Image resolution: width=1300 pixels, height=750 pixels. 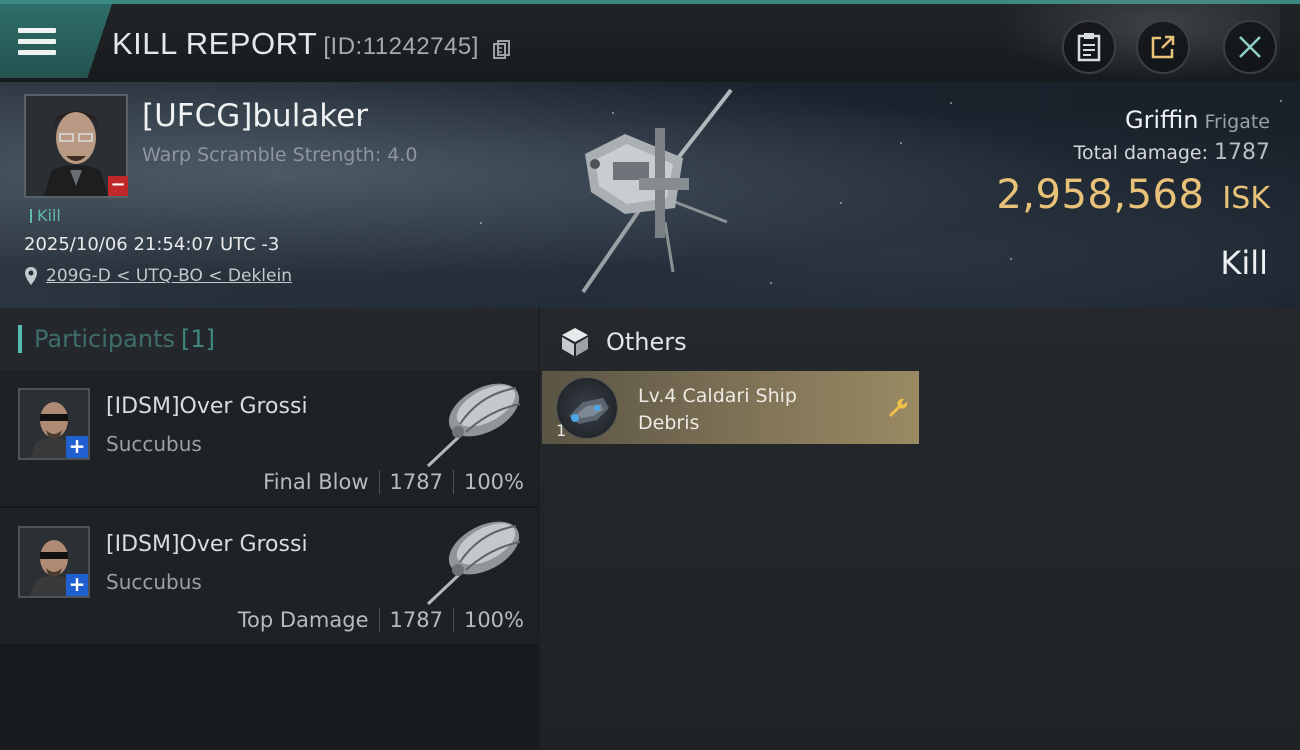 What do you see at coordinates (561, 430) in the screenshot?
I see `item-quantity: 1` at bounding box center [561, 430].